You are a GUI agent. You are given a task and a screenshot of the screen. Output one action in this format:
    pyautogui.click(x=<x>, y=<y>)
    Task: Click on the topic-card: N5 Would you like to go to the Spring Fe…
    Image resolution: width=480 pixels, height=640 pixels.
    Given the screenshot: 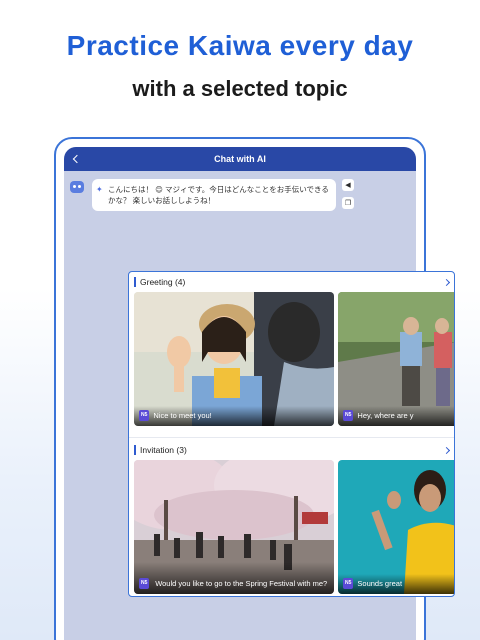 What is the action you would take?
    pyautogui.click(x=234, y=527)
    